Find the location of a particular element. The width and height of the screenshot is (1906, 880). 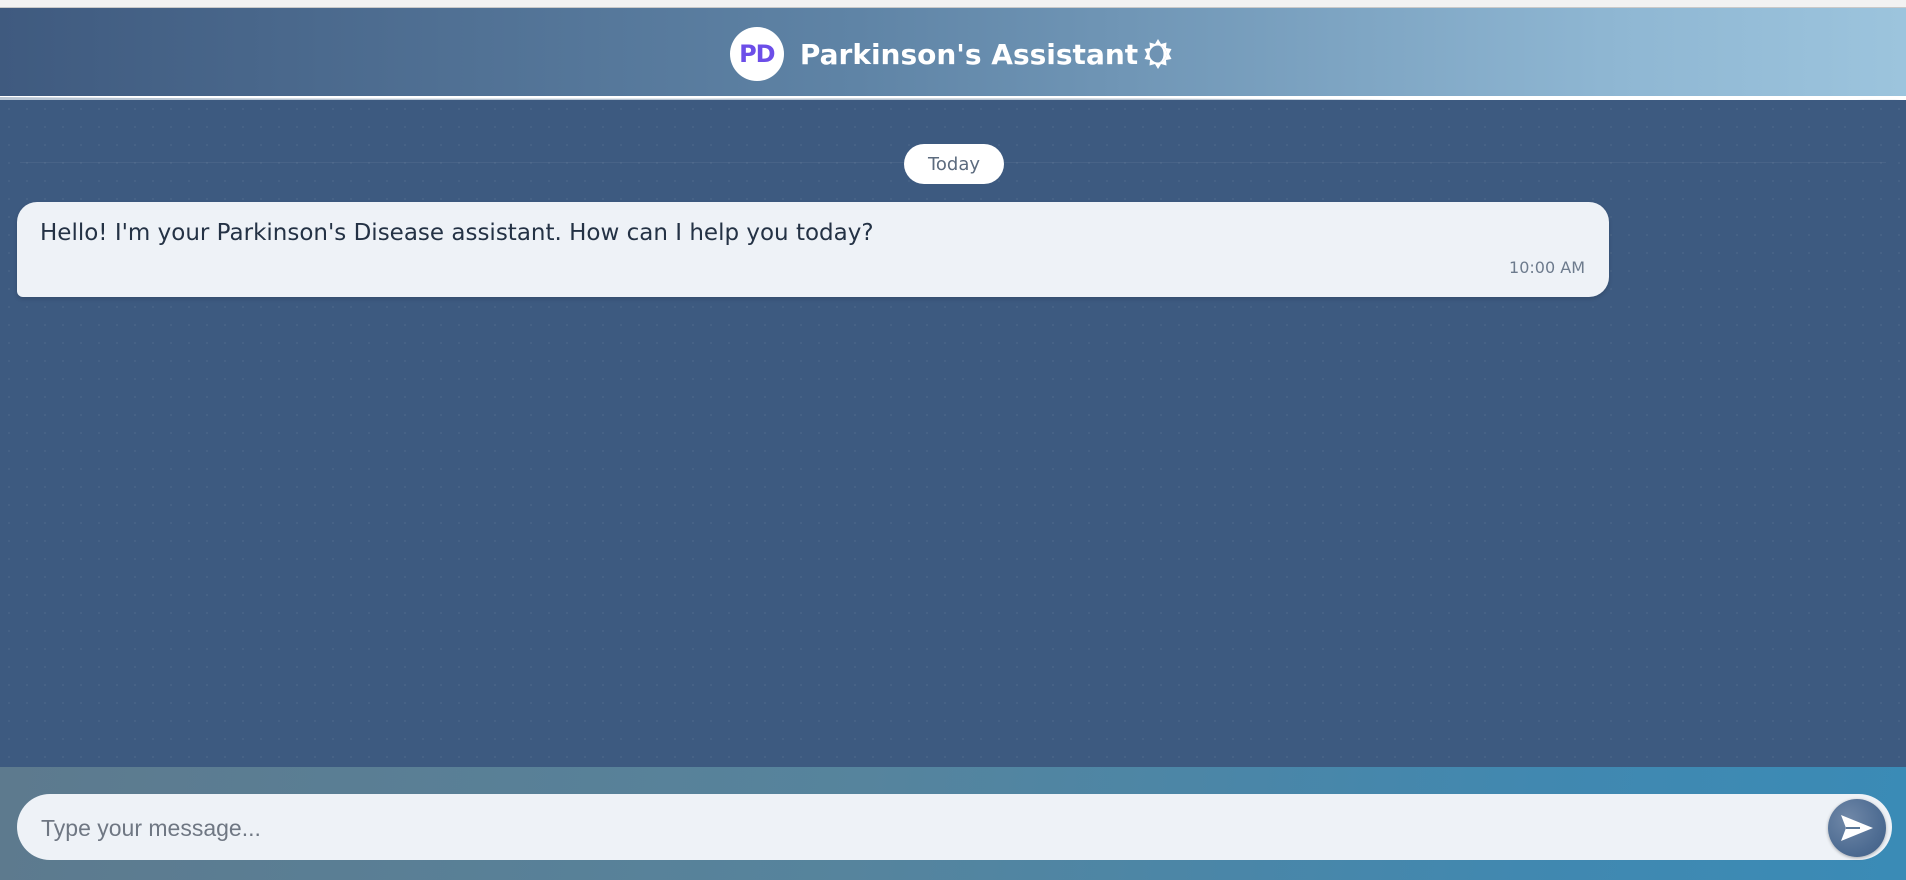

send-button is located at coordinates (1857, 828).